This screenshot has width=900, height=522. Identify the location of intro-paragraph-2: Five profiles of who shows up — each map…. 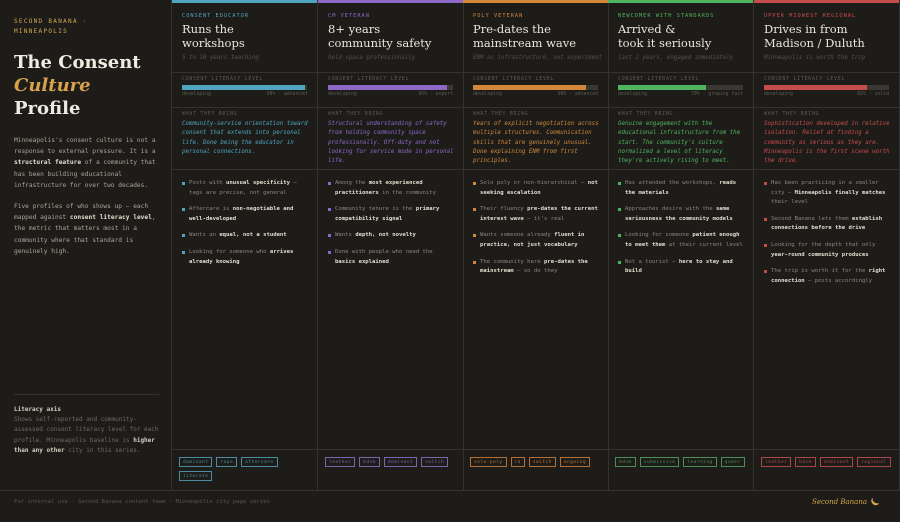
(86, 229).